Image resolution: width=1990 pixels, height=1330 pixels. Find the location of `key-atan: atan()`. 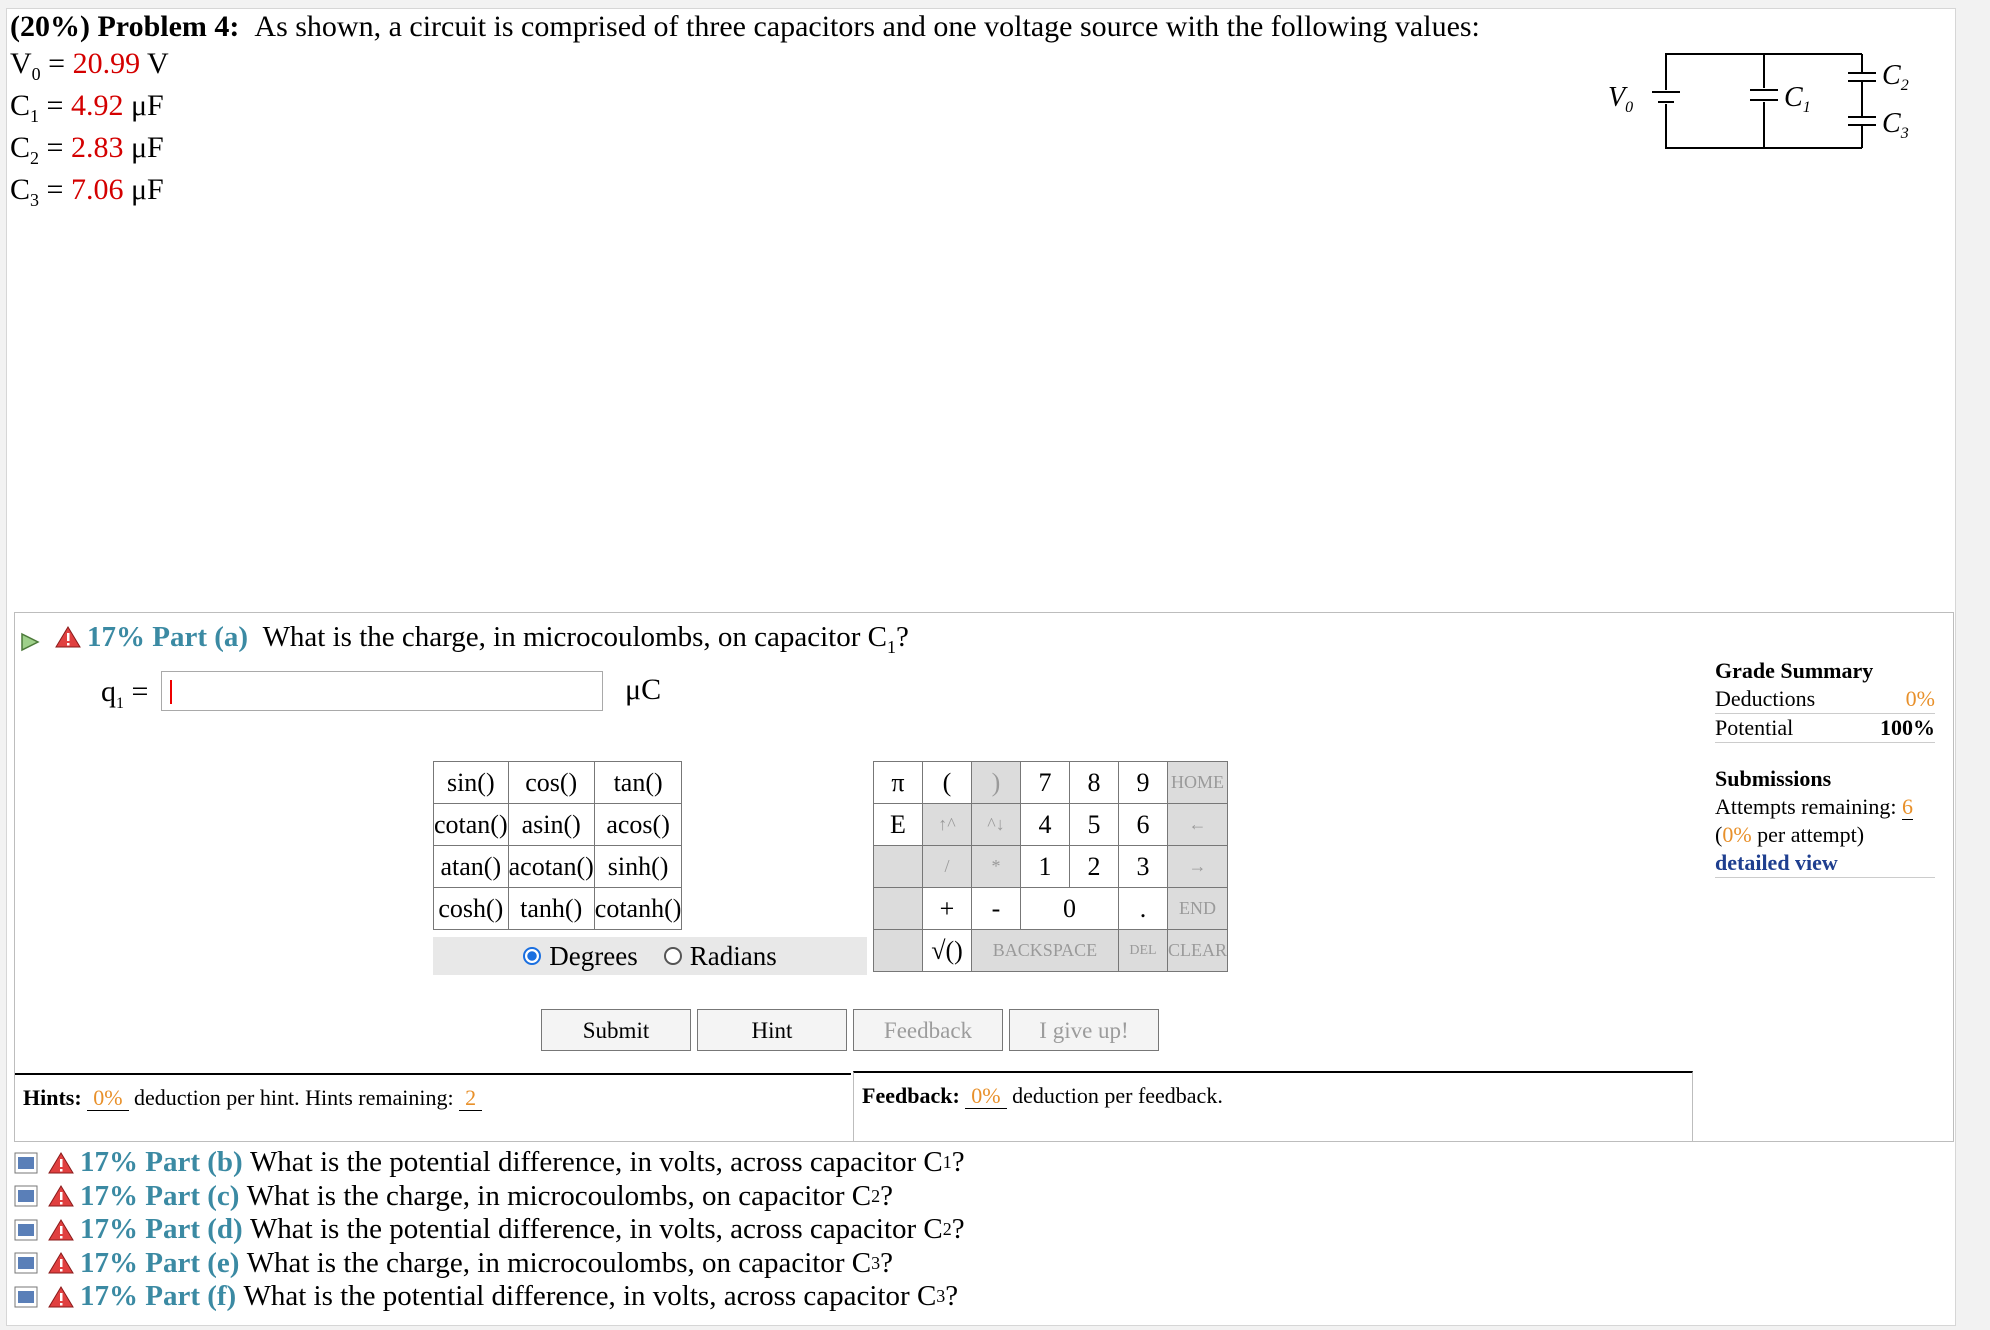

key-atan: atan() is located at coordinates (471, 866).